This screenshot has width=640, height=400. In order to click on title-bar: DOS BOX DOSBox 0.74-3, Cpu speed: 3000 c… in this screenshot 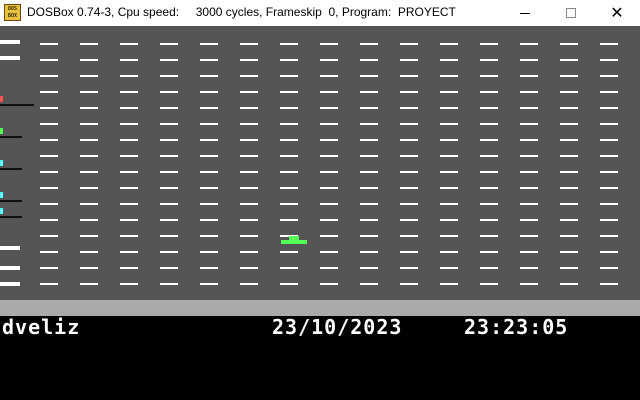, I will do `click(320, 13)`.